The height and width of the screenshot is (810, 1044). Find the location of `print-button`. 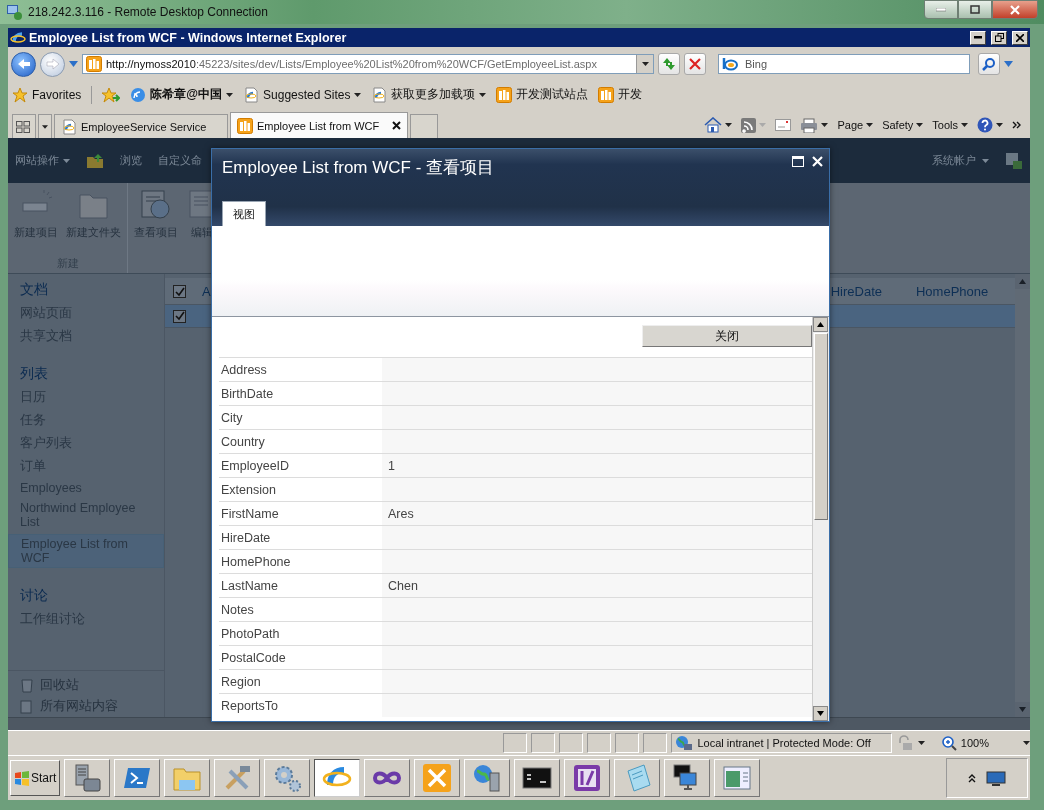

print-button is located at coordinates (814, 125).